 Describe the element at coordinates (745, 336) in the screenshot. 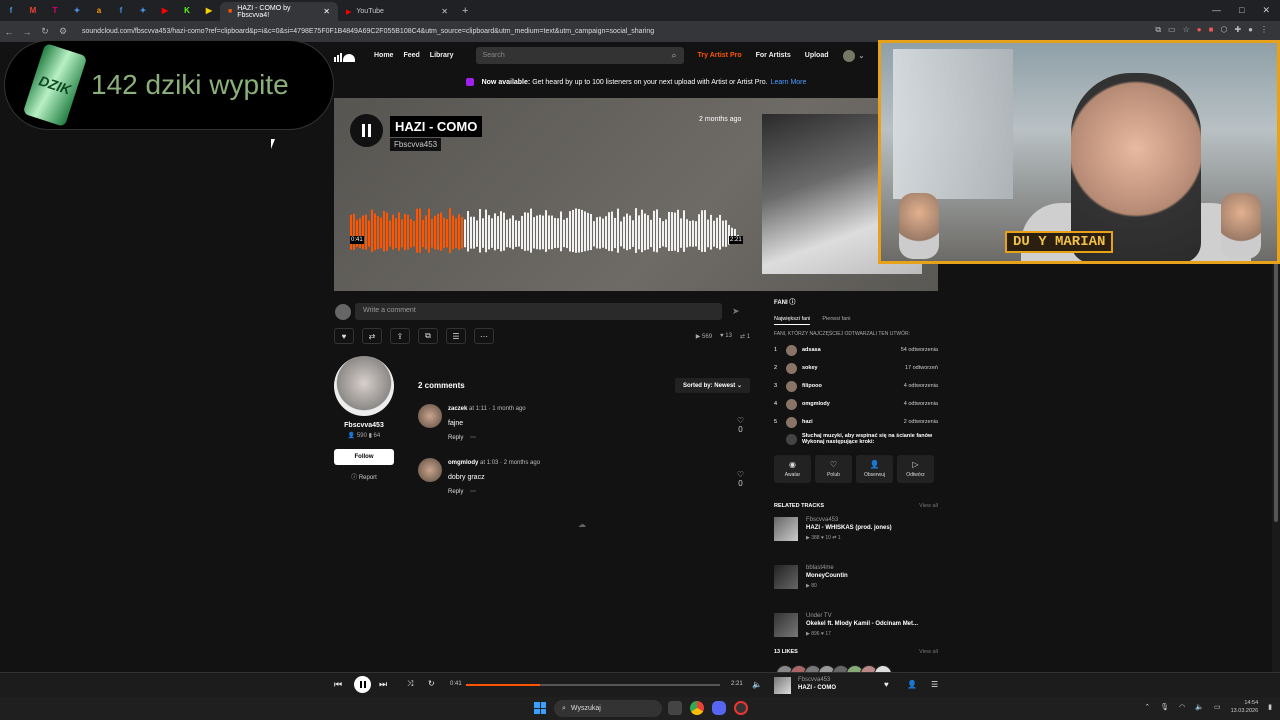

I see `reposts-count: ⇄ 1` at that location.